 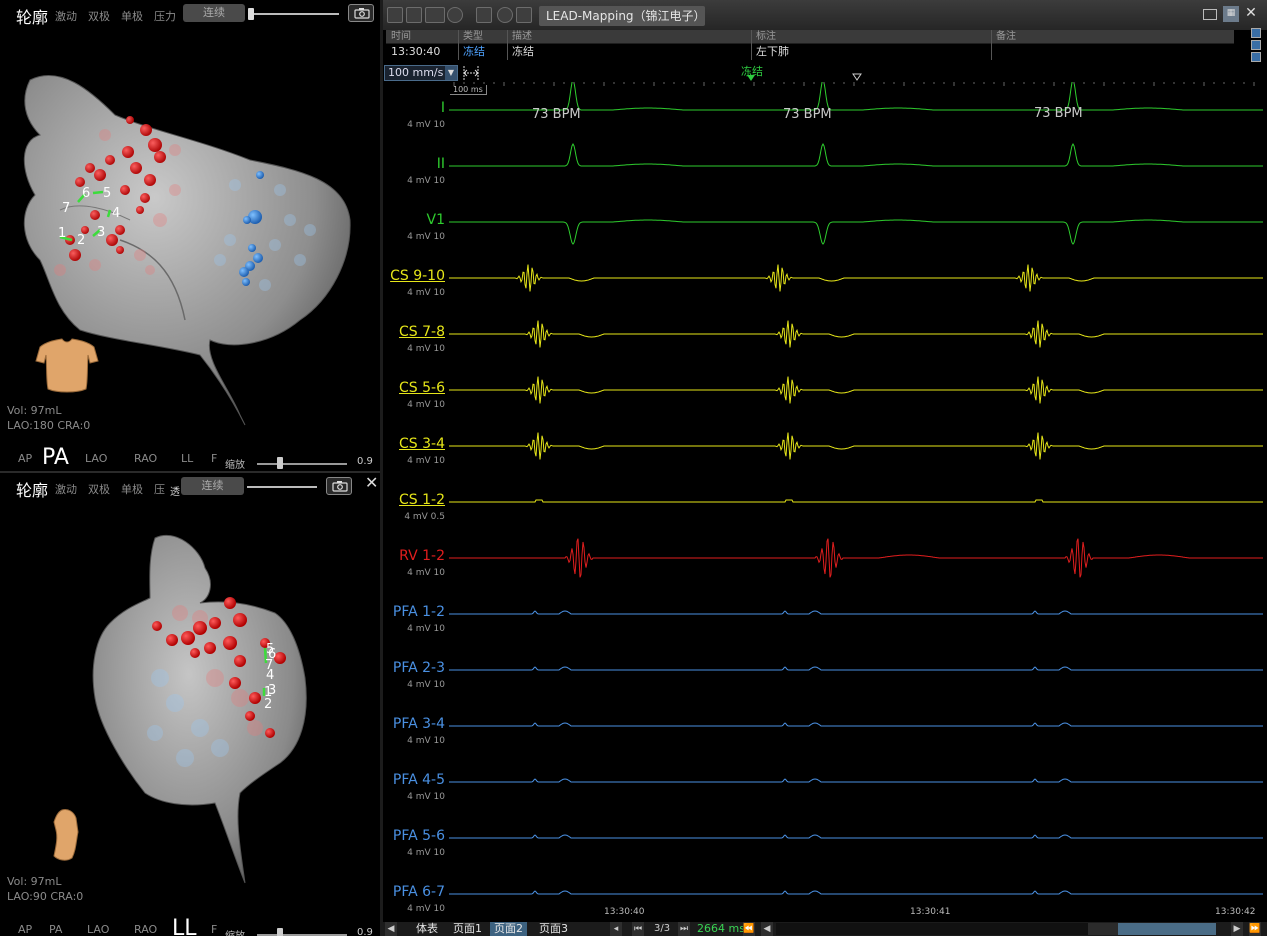 What do you see at coordinates (524, 15) in the screenshot?
I see `settings-icon` at bounding box center [524, 15].